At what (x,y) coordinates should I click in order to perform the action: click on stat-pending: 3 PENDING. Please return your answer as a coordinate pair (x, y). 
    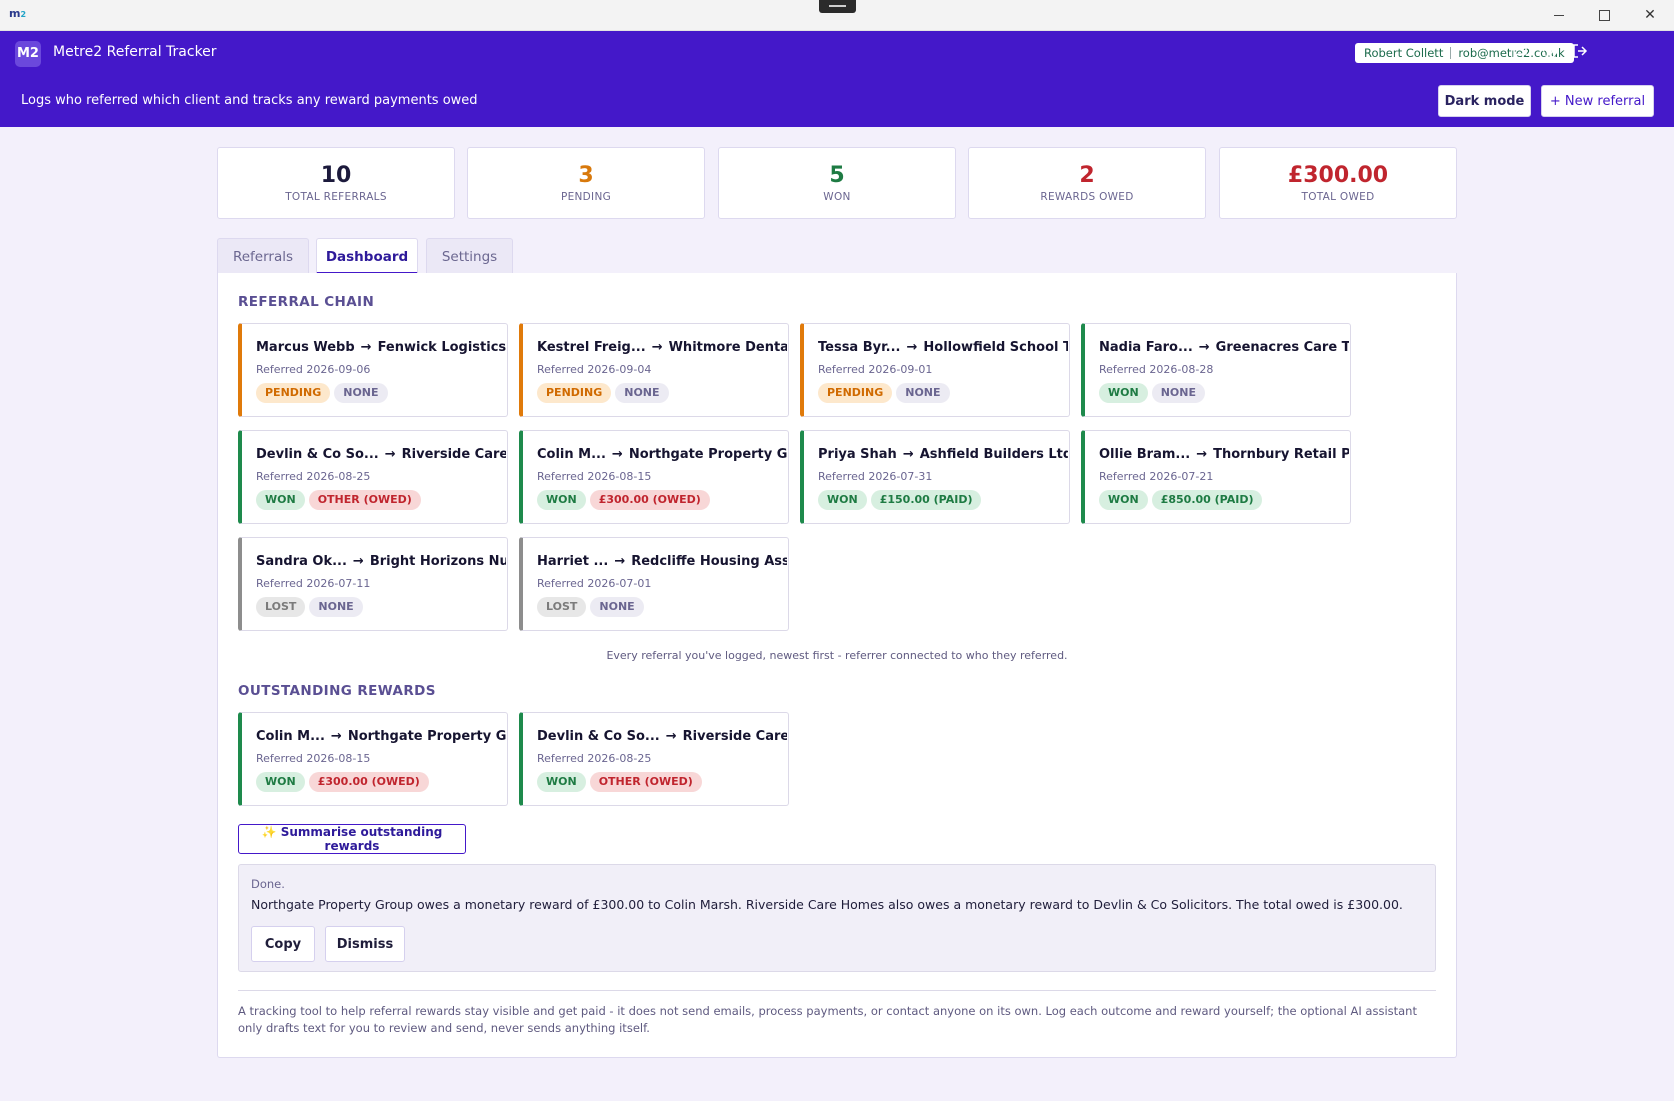
    Looking at the image, I should click on (586, 183).